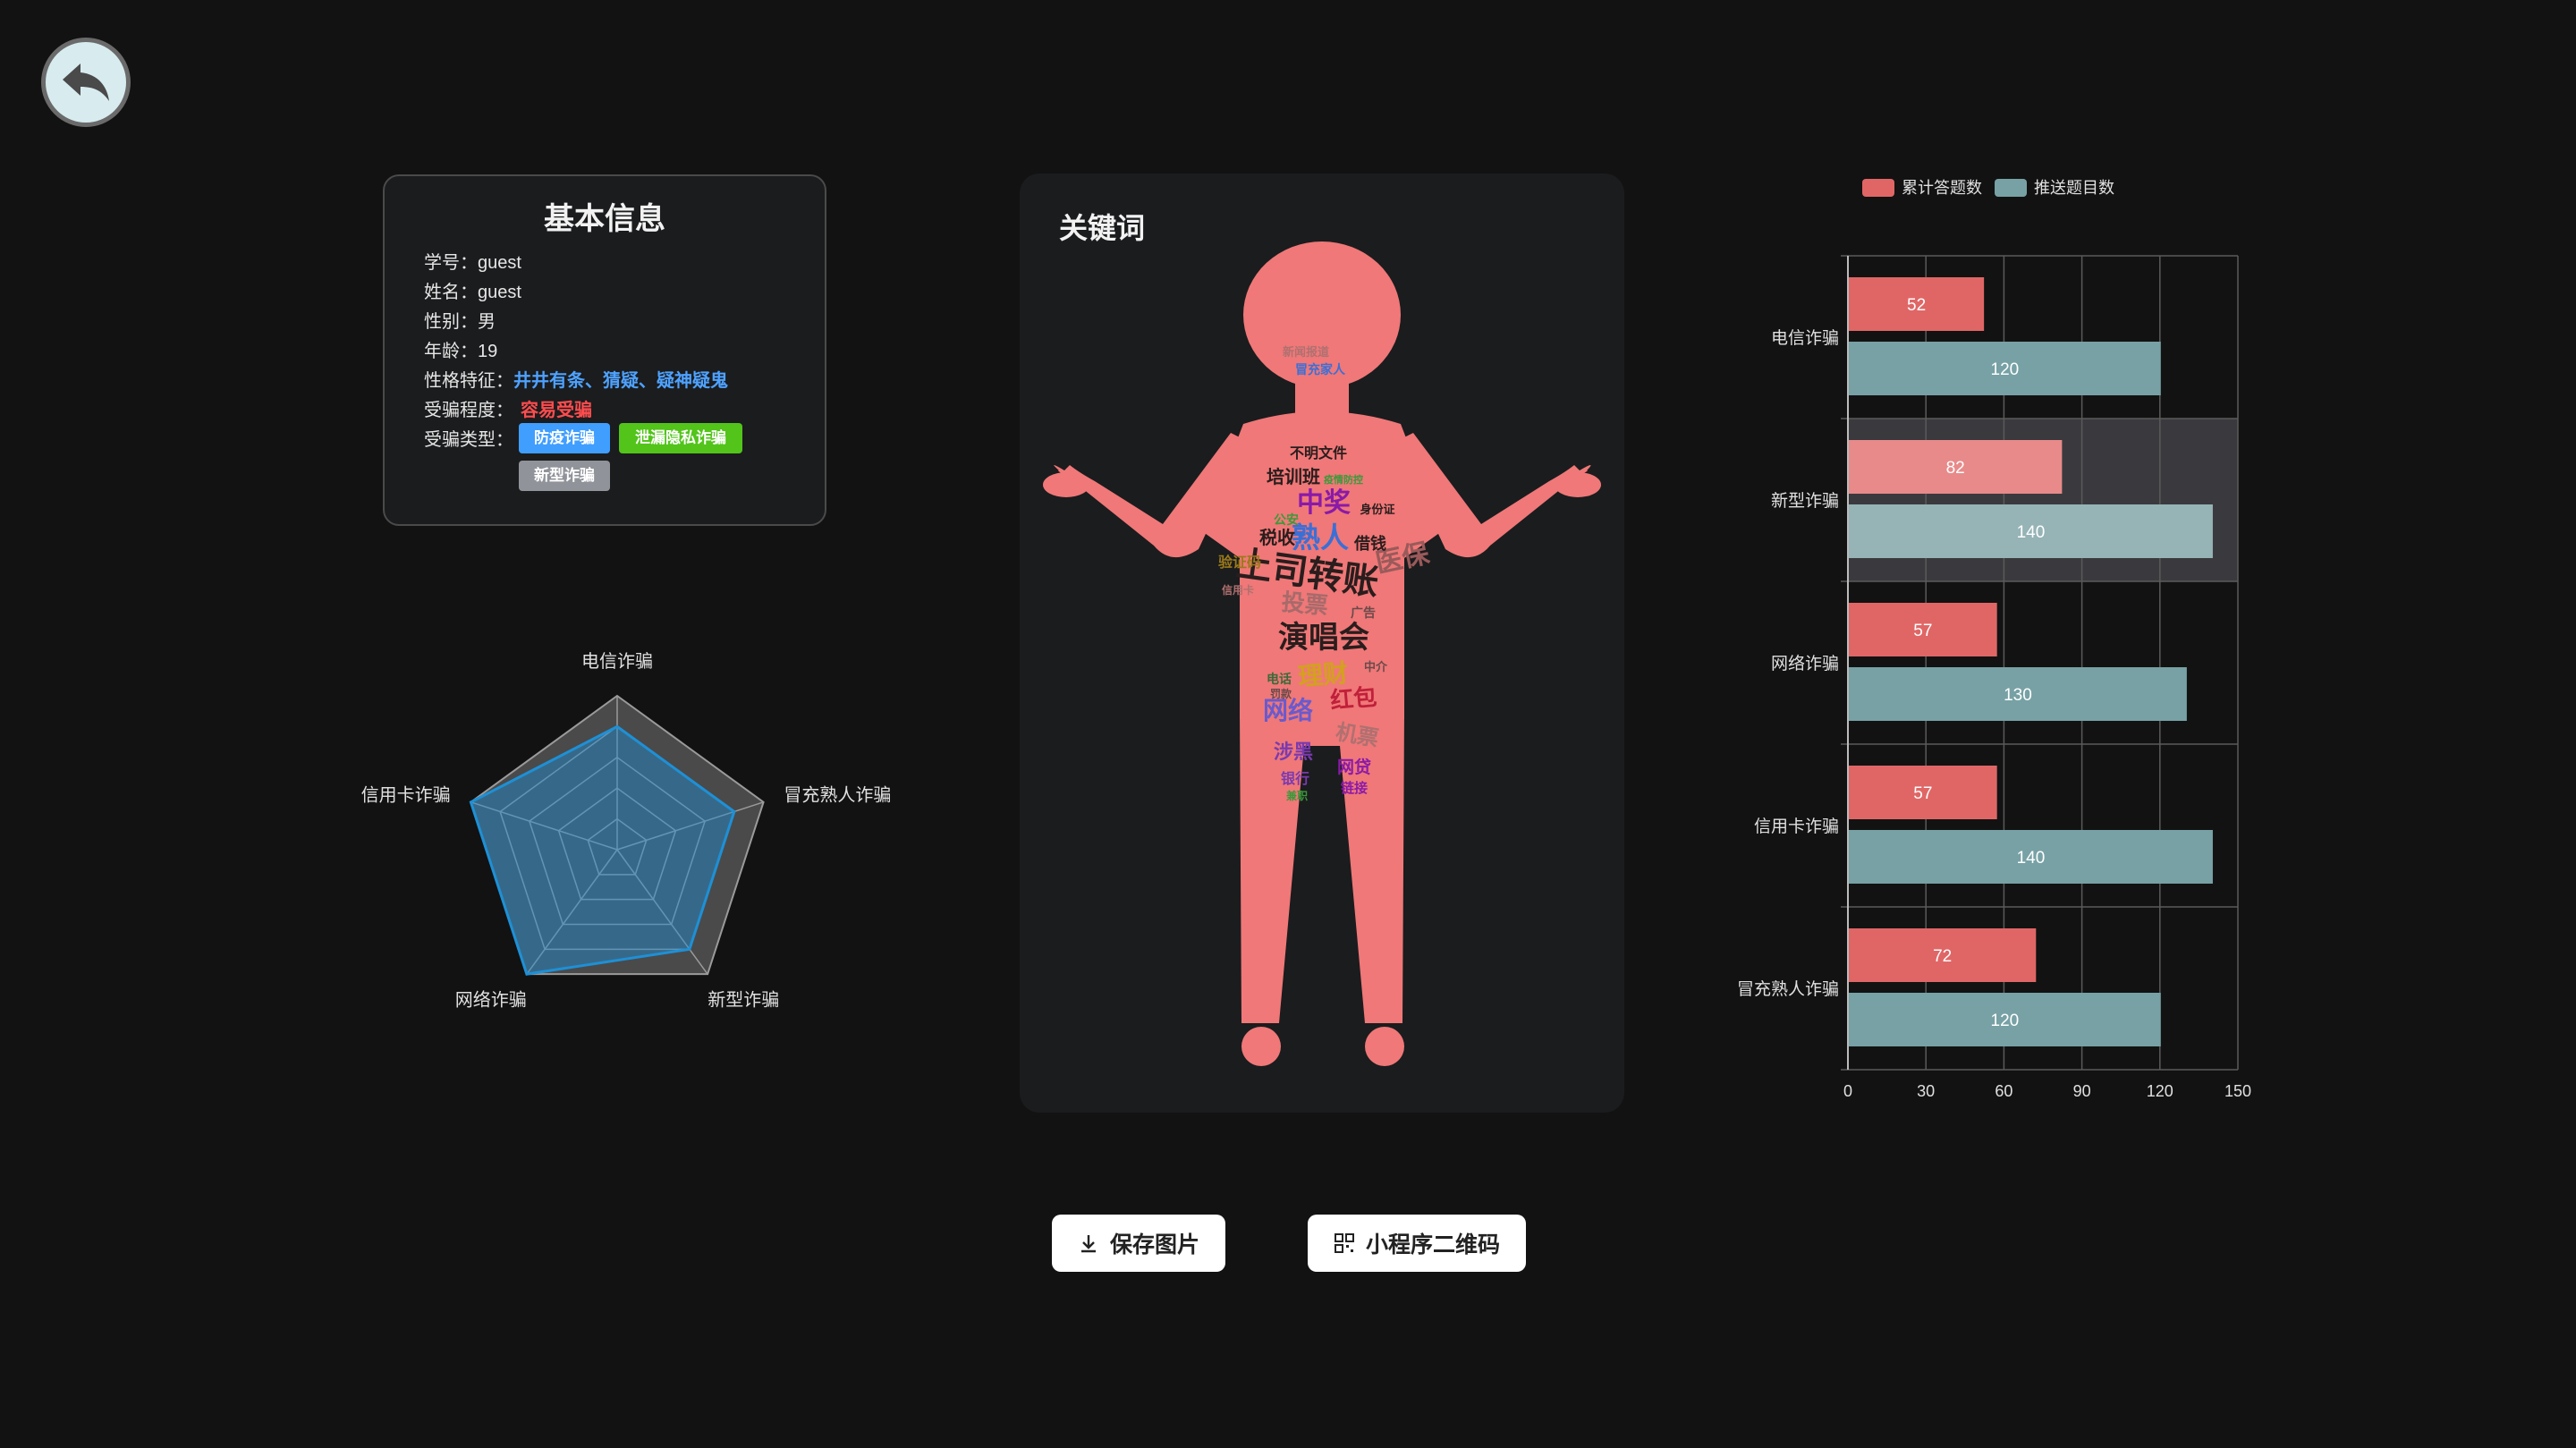 The width and height of the screenshot is (2576, 1448). I want to click on keyword-word: 熟人, so click(1320, 537).